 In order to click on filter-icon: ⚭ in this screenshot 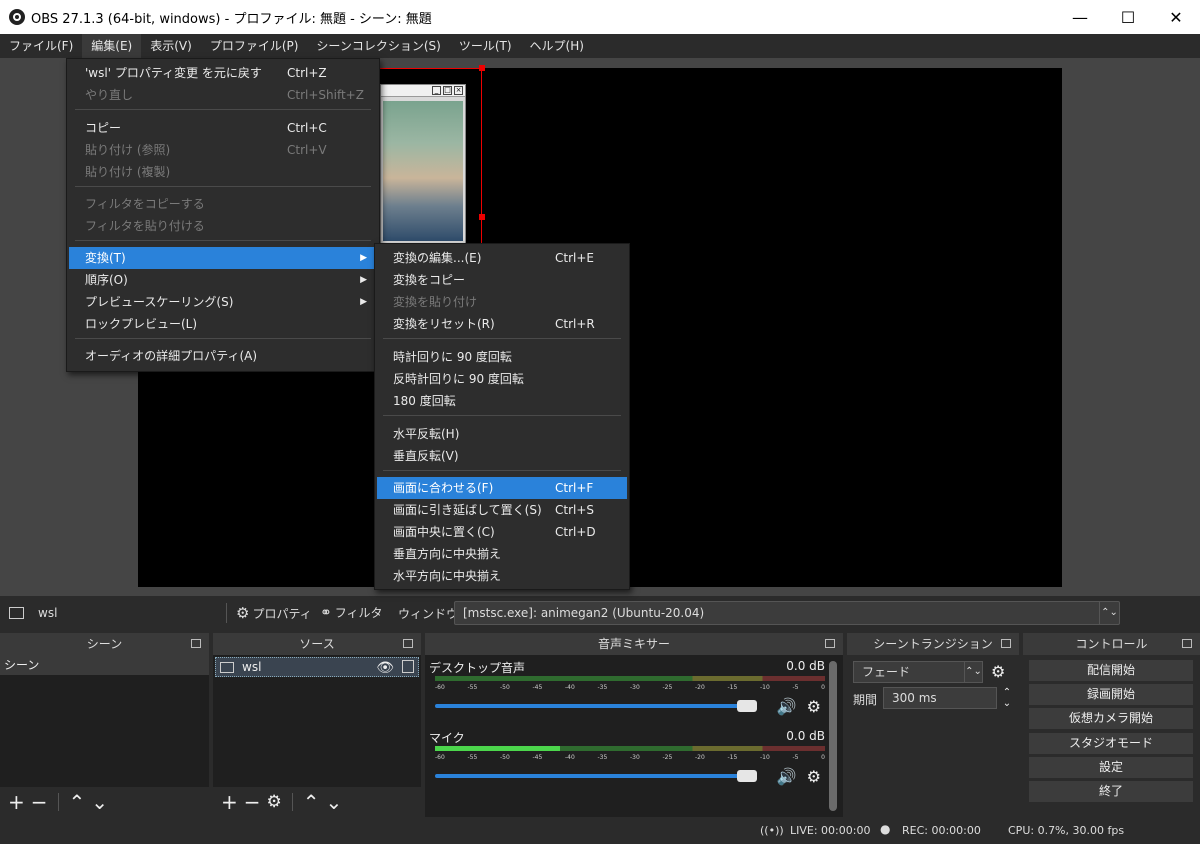, I will do `click(326, 612)`.